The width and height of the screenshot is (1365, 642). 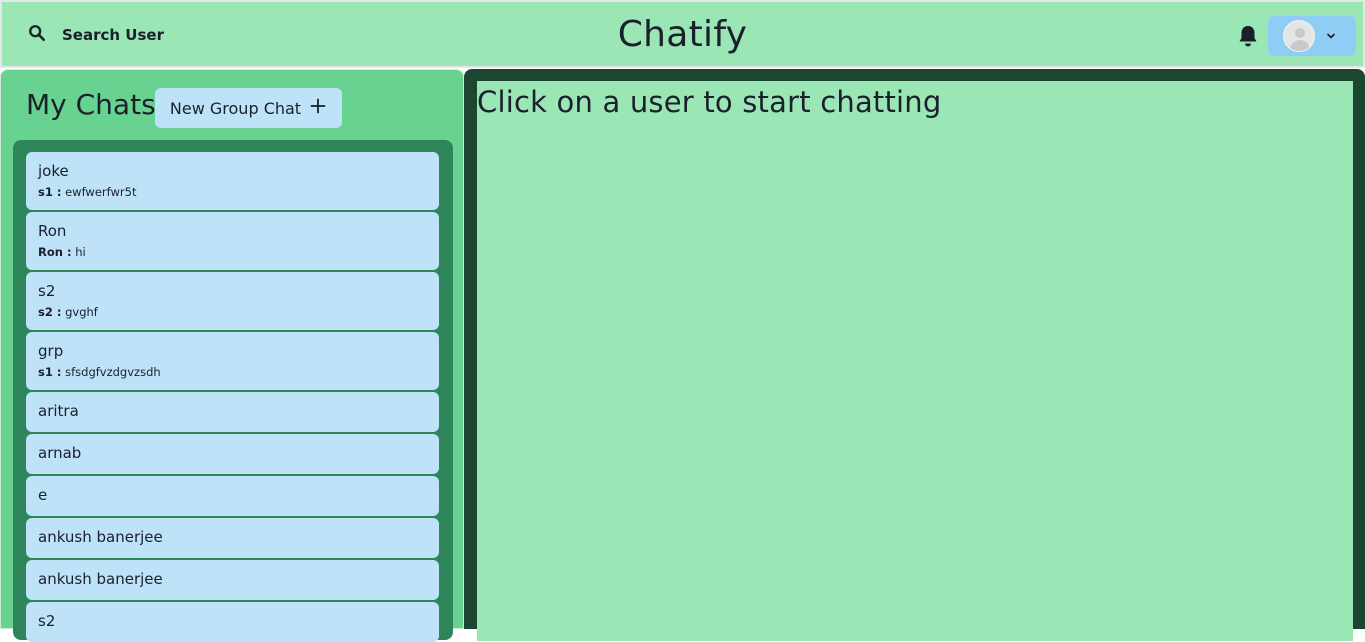 What do you see at coordinates (318, 107) in the screenshot?
I see `plus-icon` at bounding box center [318, 107].